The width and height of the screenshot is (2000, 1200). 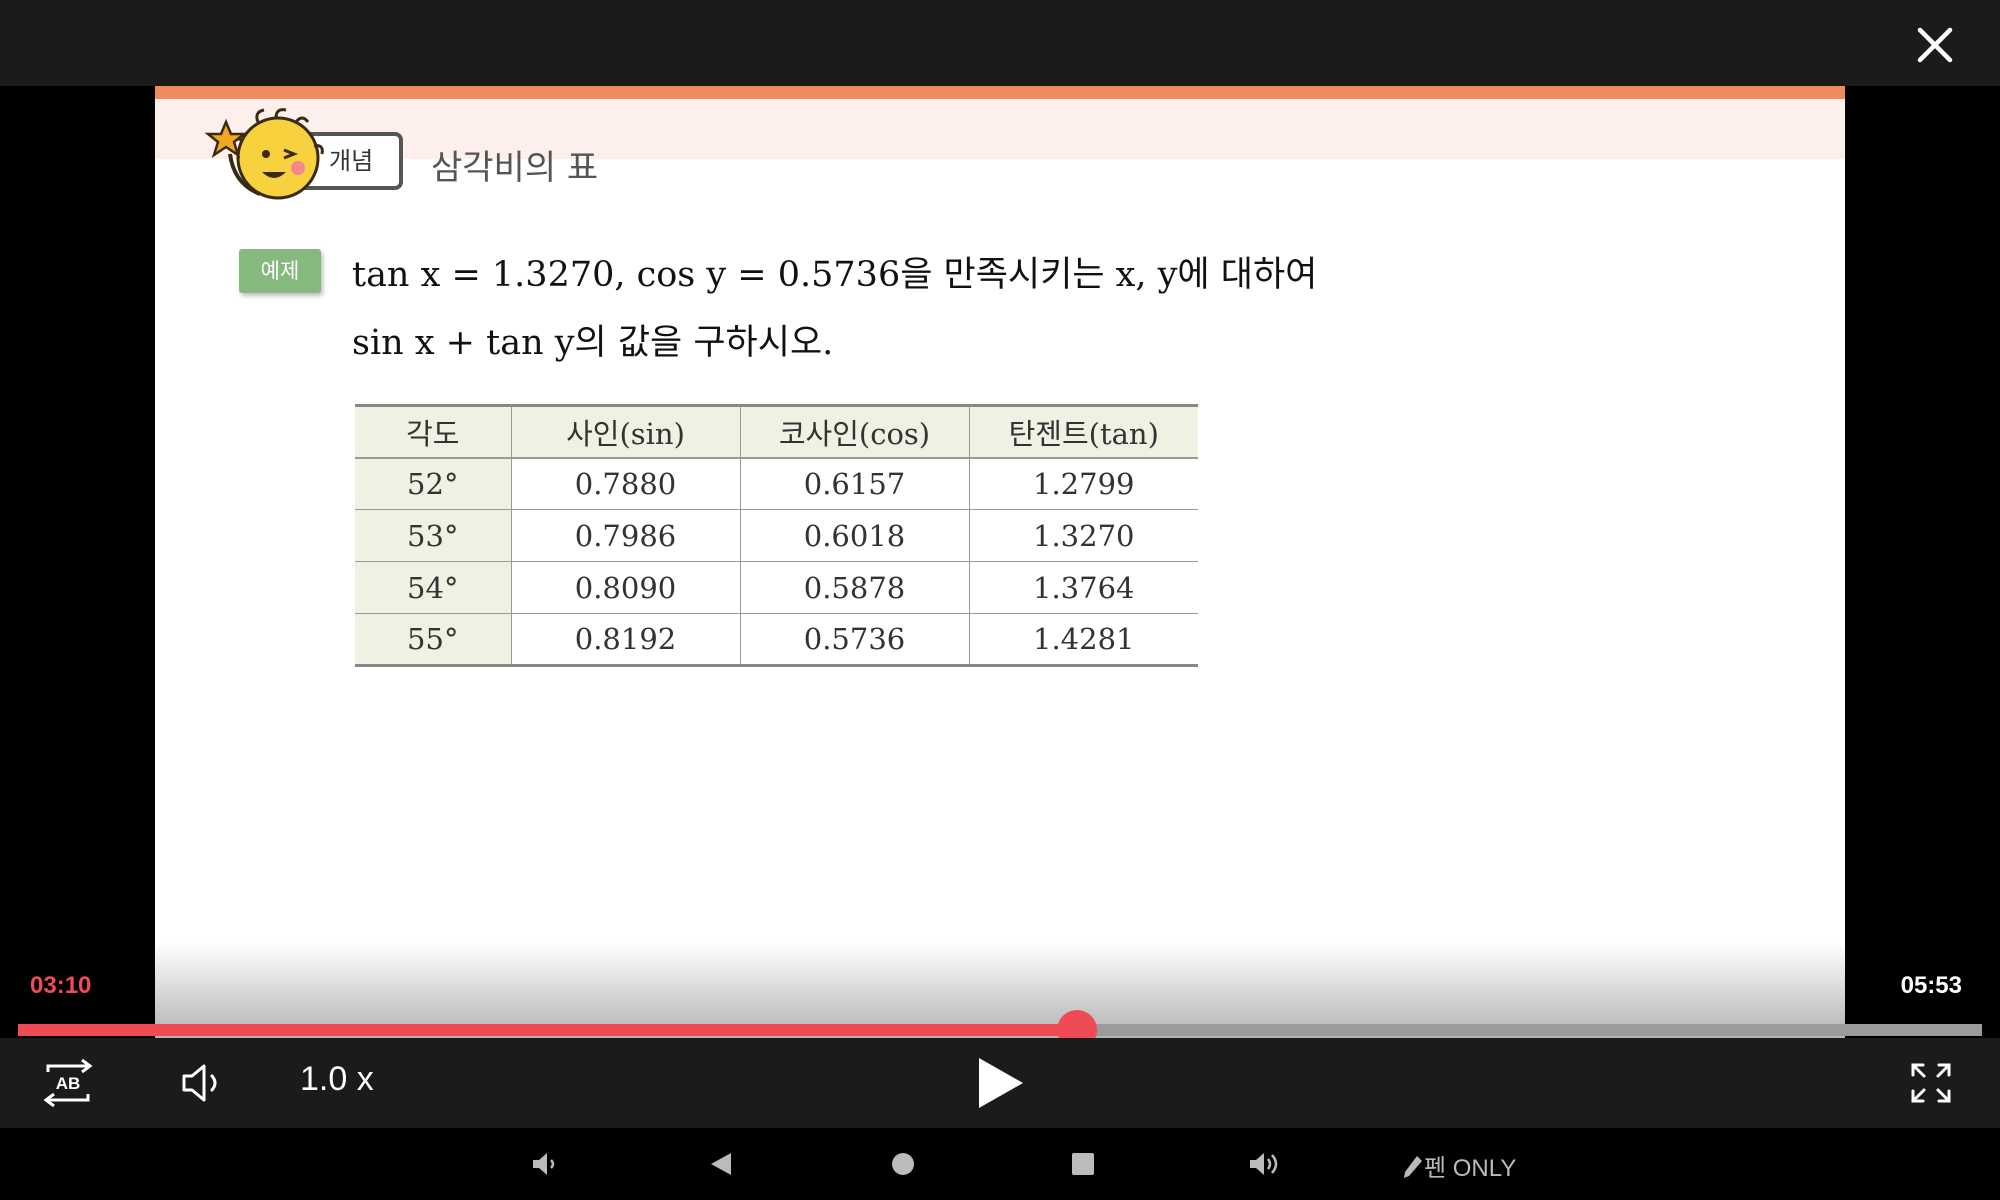 I want to click on current-time: 03:10, so click(x=61, y=985).